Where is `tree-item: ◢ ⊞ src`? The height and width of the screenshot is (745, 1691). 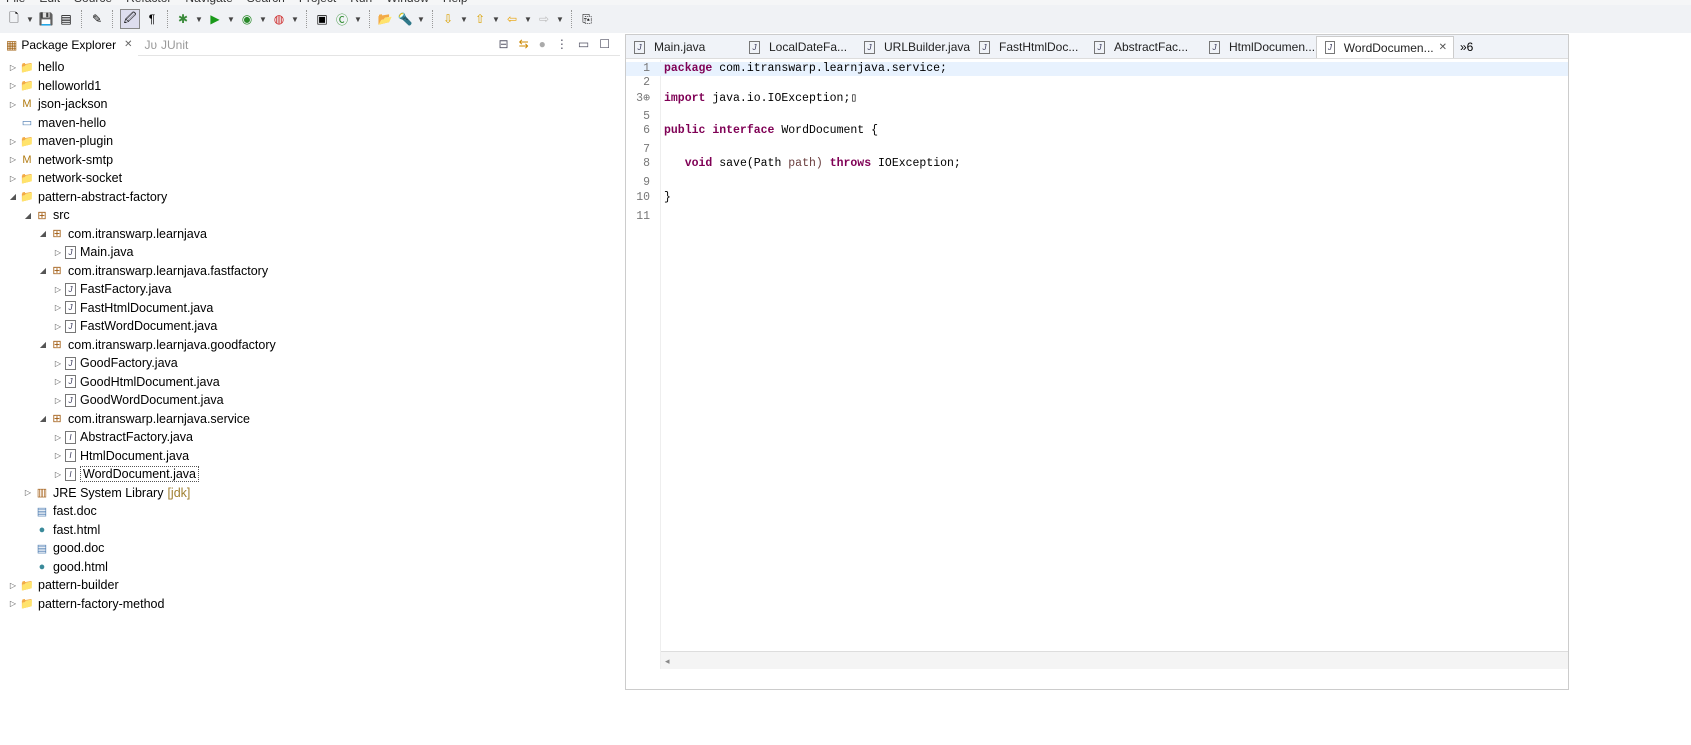
tree-item: ◢ ⊞ src is located at coordinates (310, 215).